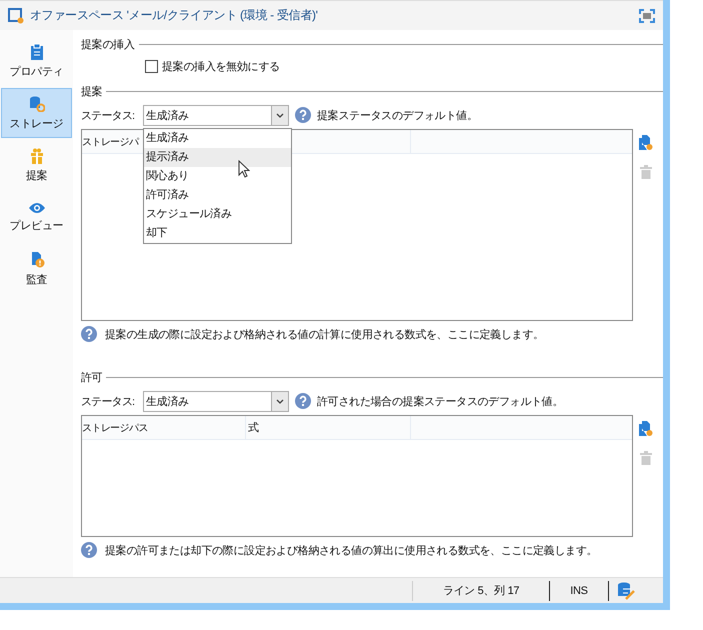  I want to click on section-title: 許可, so click(91, 377).